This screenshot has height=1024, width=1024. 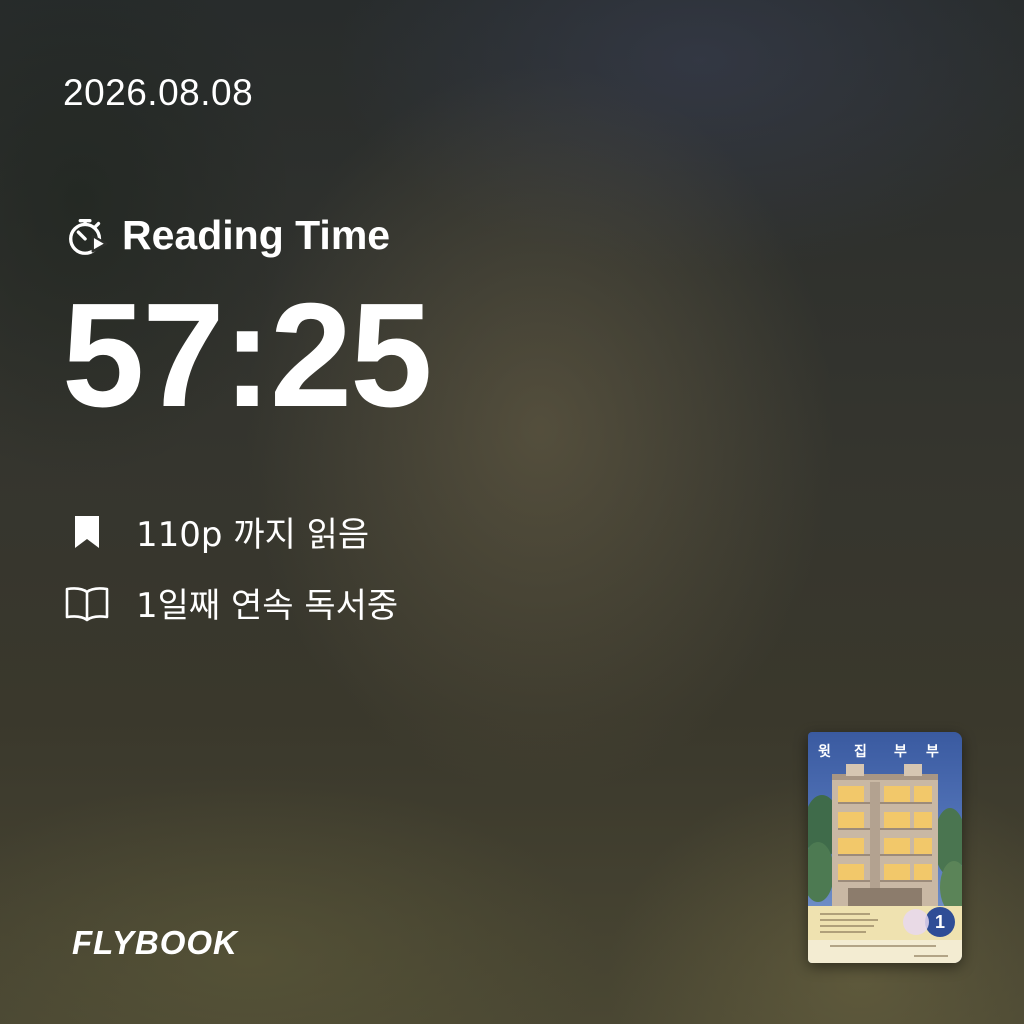 I want to click on book-cover: 윗 집 부 부 1, so click(x=885, y=847).